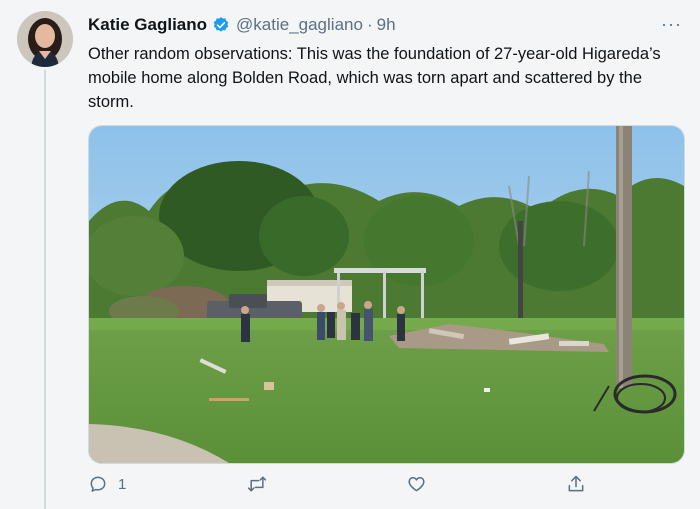 This screenshot has height=509, width=700. Describe the element at coordinates (45, 289) in the screenshot. I see `thread-line` at that location.